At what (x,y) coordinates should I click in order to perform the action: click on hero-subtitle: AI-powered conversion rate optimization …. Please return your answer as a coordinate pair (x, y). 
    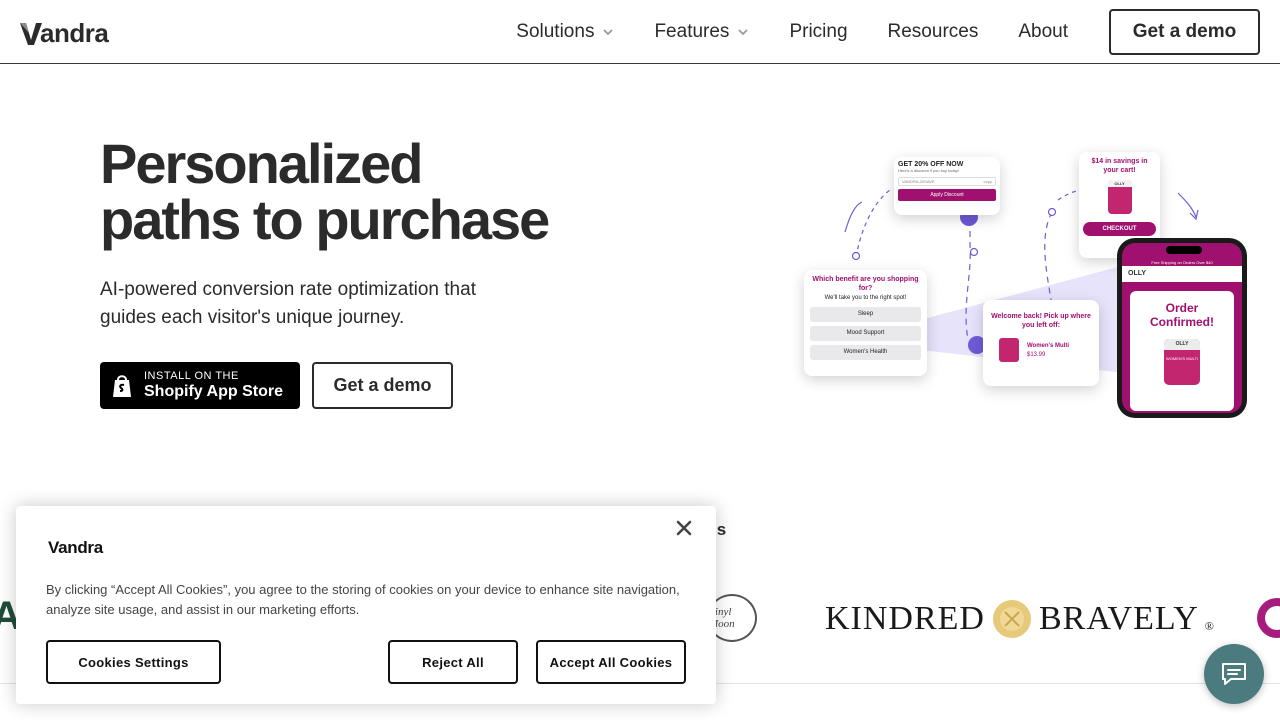
    Looking at the image, I should click on (288, 303).